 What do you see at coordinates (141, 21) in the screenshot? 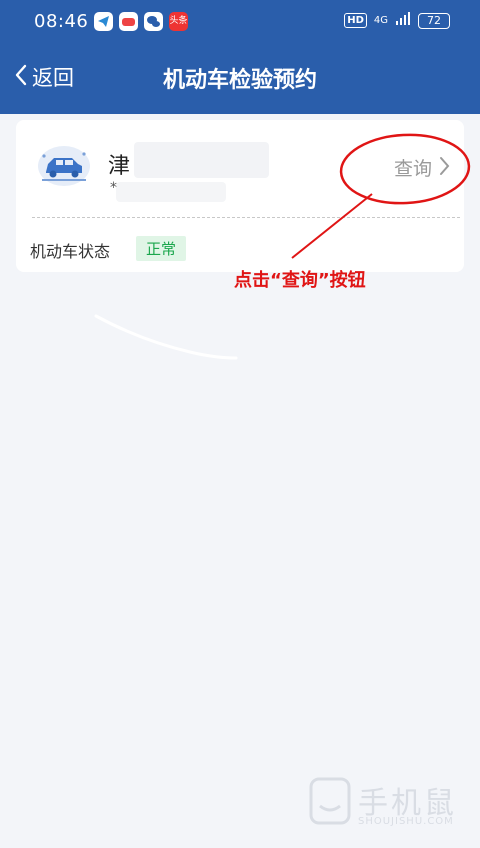
I see `notification-icons: 头条` at bounding box center [141, 21].